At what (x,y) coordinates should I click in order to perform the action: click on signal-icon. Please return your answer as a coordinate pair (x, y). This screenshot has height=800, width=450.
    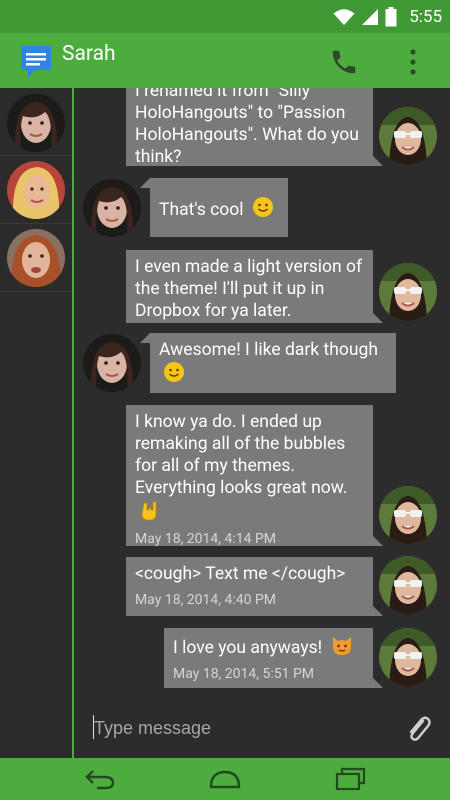
    Looking at the image, I should click on (370, 17).